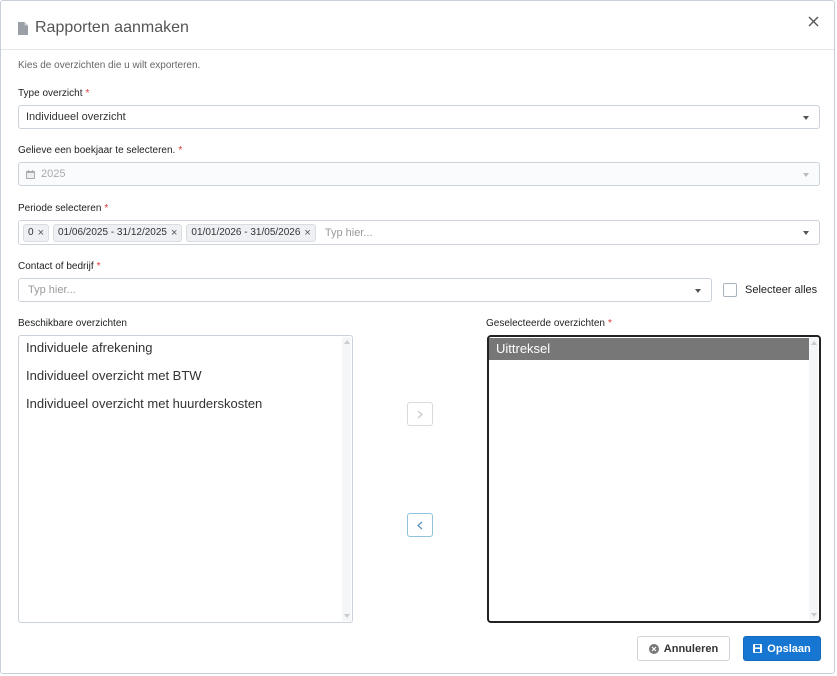 This screenshot has height=676, width=837. I want to click on cancel-button: Annuleren, so click(683, 648).